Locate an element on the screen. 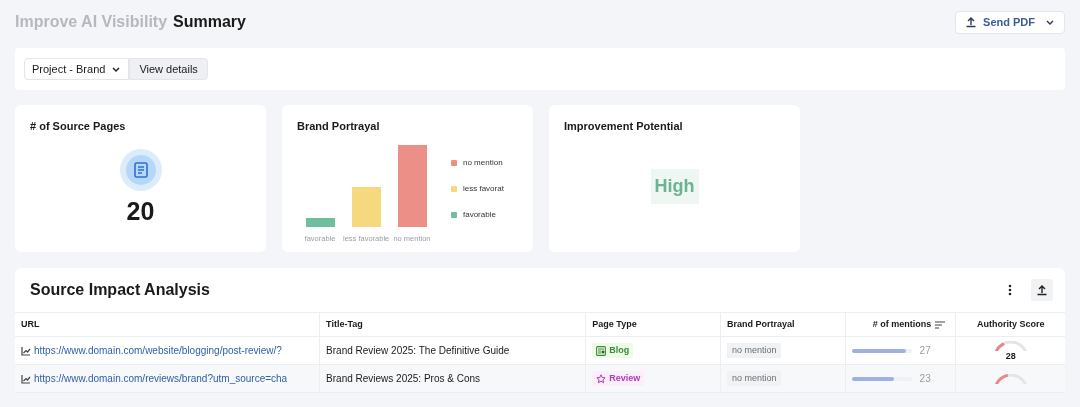 This screenshot has width=1080, height=407. url-link: https://www.domain.com/website/blogging/post-review/? is located at coordinates (158, 350).